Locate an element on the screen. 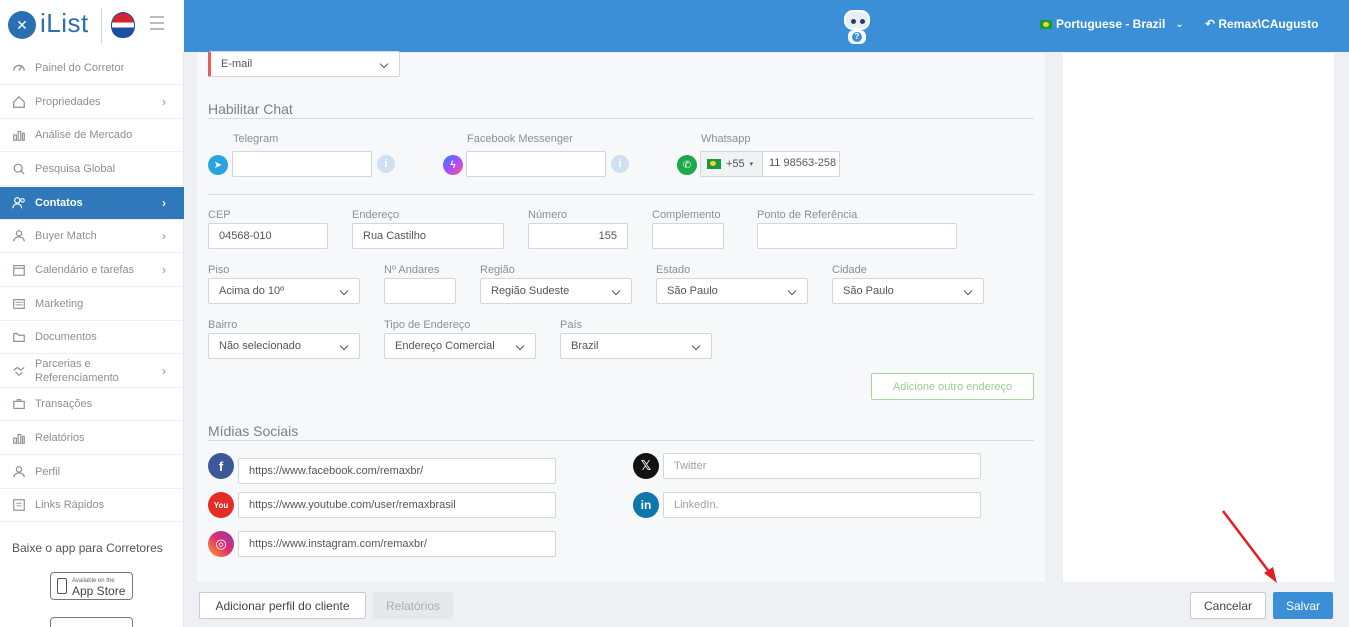  estado-select: São Paulo is located at coordinates (732, 291).